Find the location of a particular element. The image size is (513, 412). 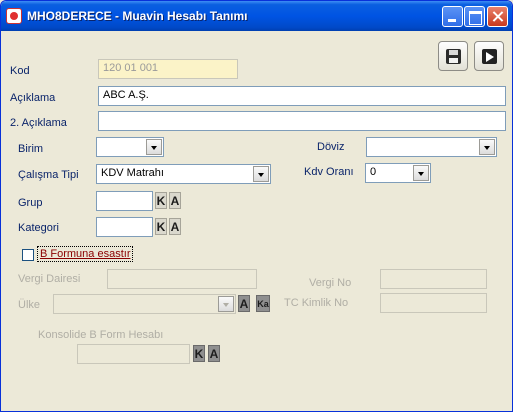

minimize-button is located at coordinates (452, 16).